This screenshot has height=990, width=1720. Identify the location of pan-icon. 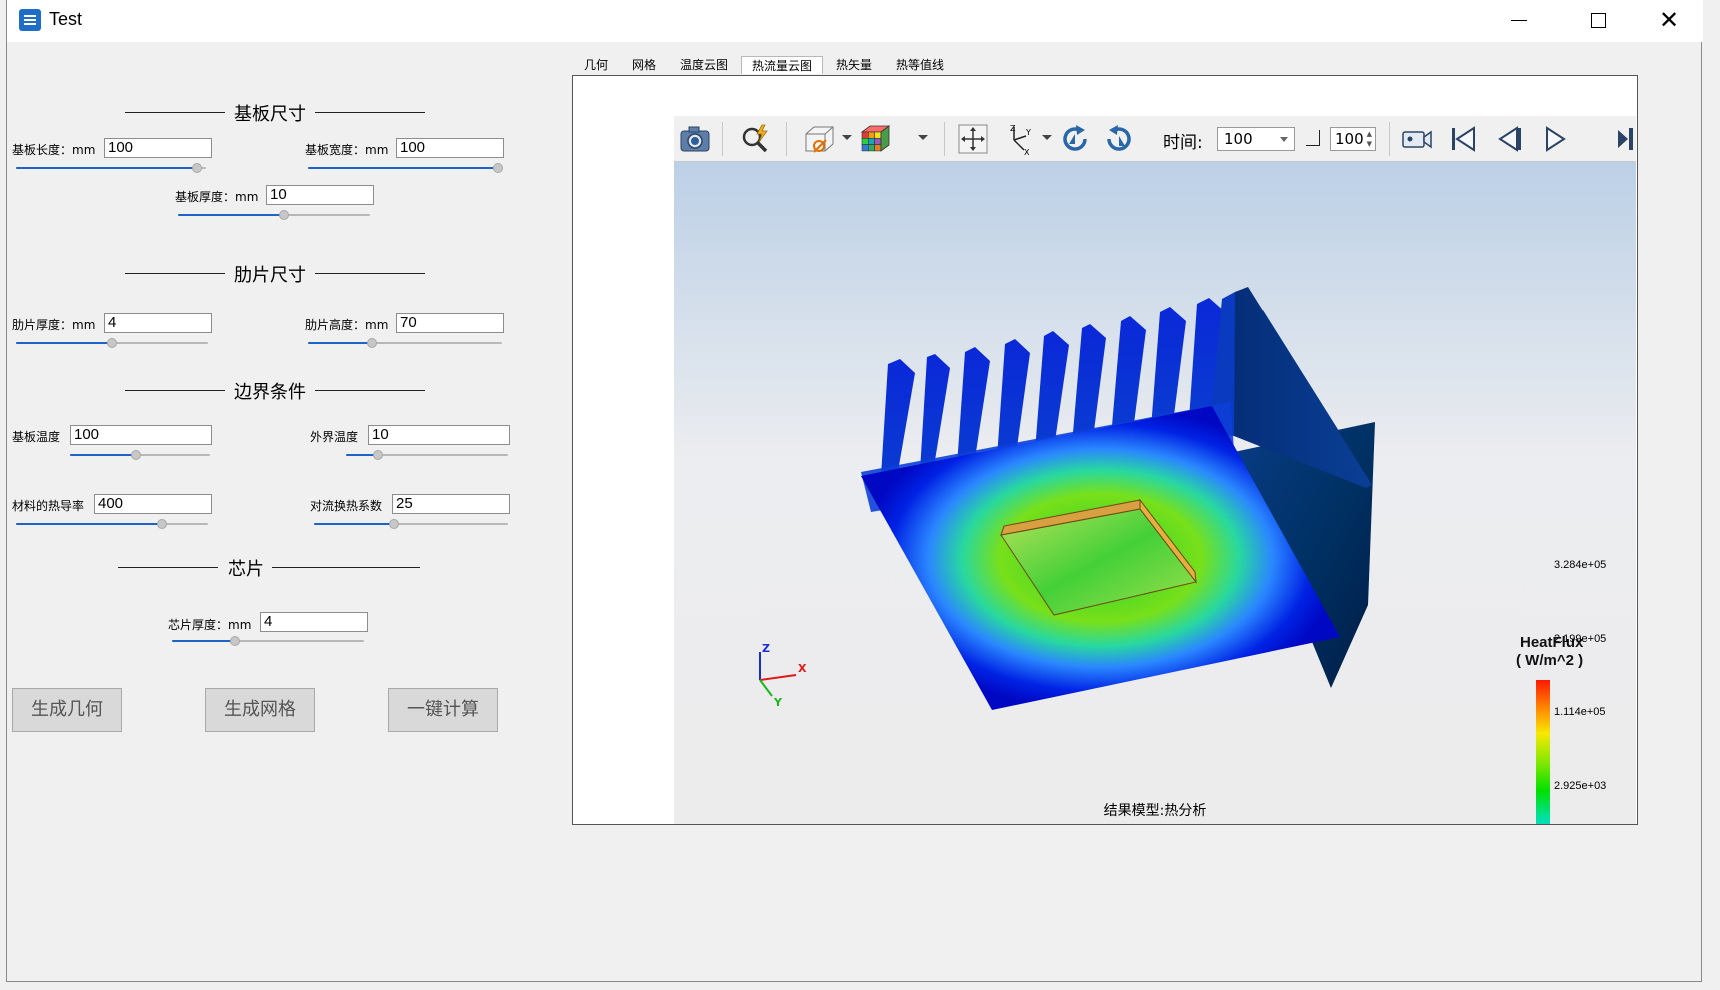
(973, 139).